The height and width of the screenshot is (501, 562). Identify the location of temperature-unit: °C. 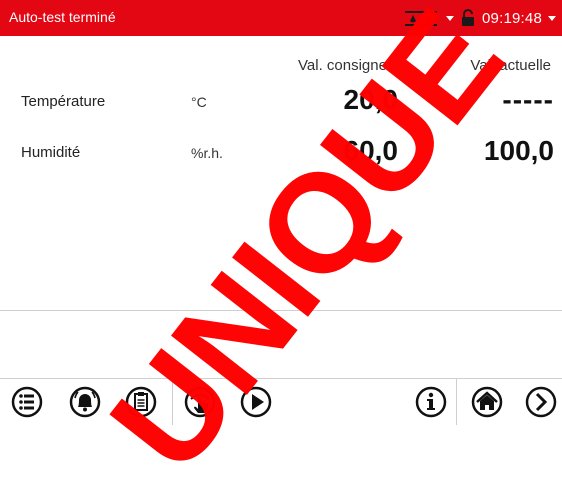
(199, 102).